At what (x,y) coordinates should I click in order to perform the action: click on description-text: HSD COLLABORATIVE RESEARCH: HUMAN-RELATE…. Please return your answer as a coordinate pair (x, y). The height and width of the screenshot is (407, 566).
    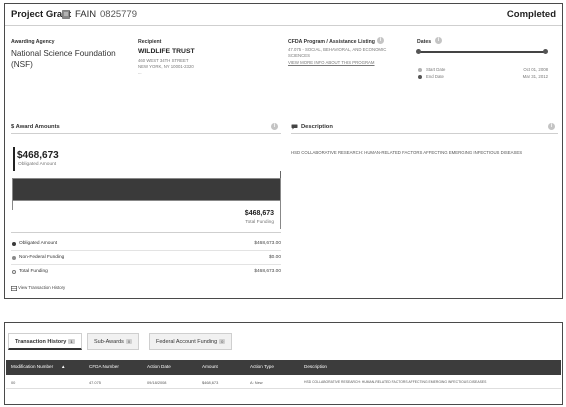
    Looking at the image, I should click on (407, 152).